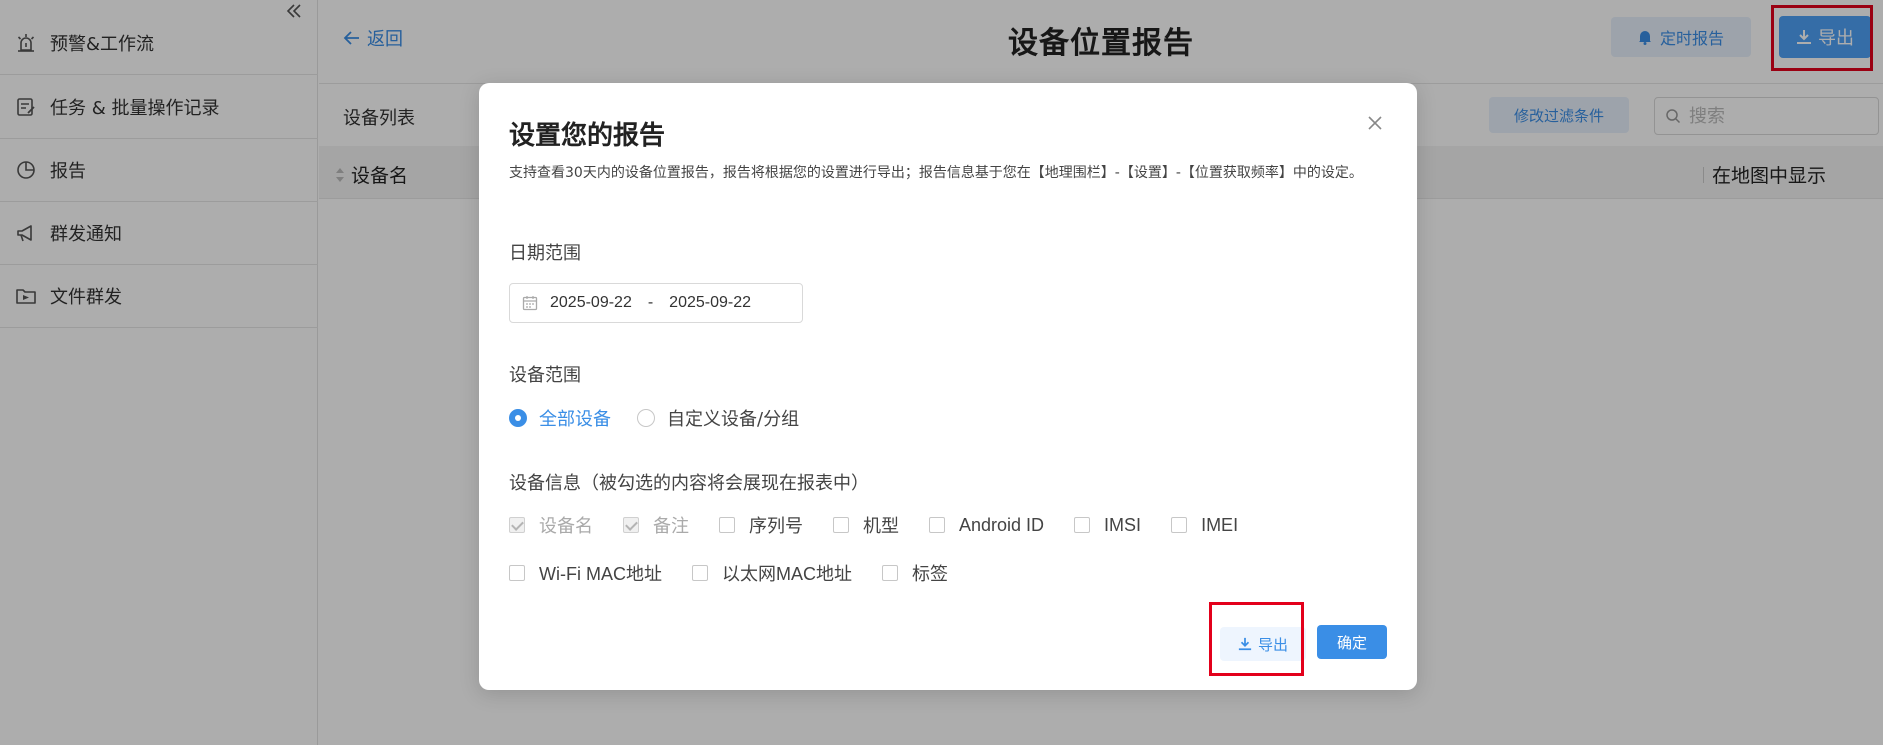  What do you see at coordinates (600, 574) in the screenshot?
I see `checkbox-label: Wi-Fi MAC地址` at bounding box center [600, 574].